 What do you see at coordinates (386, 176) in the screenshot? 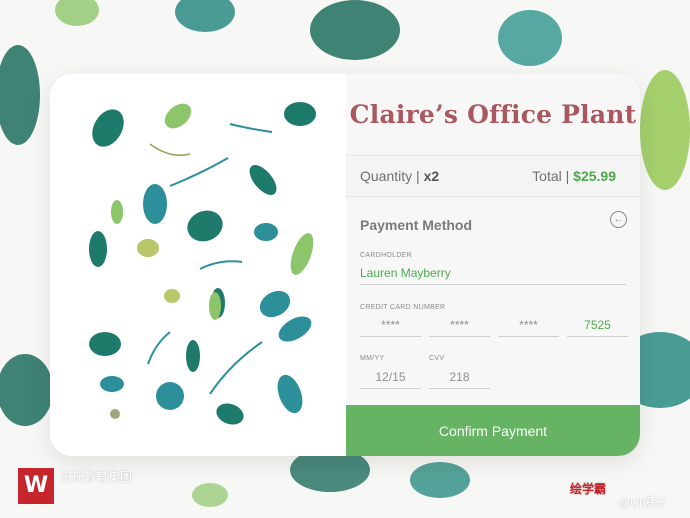
I see `quantity-label: Quantity` at bounding box center [386, 176].